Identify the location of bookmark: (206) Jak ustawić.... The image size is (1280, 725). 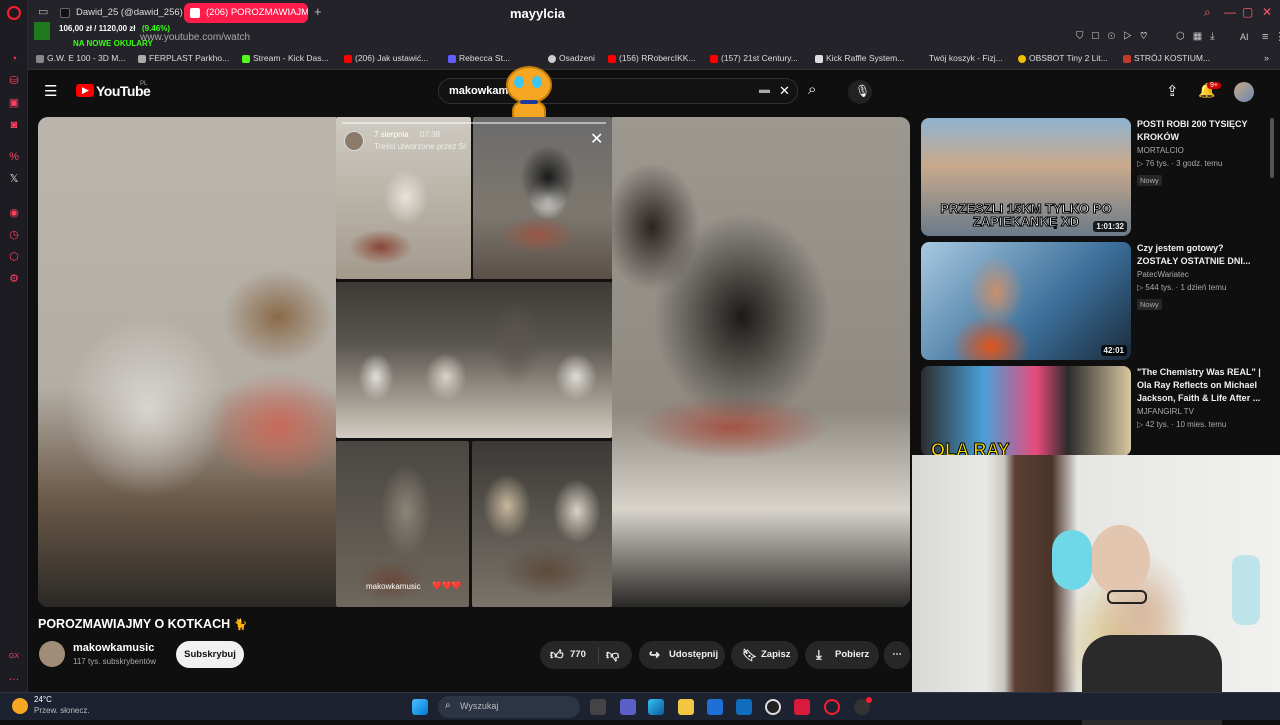
(386, 58).